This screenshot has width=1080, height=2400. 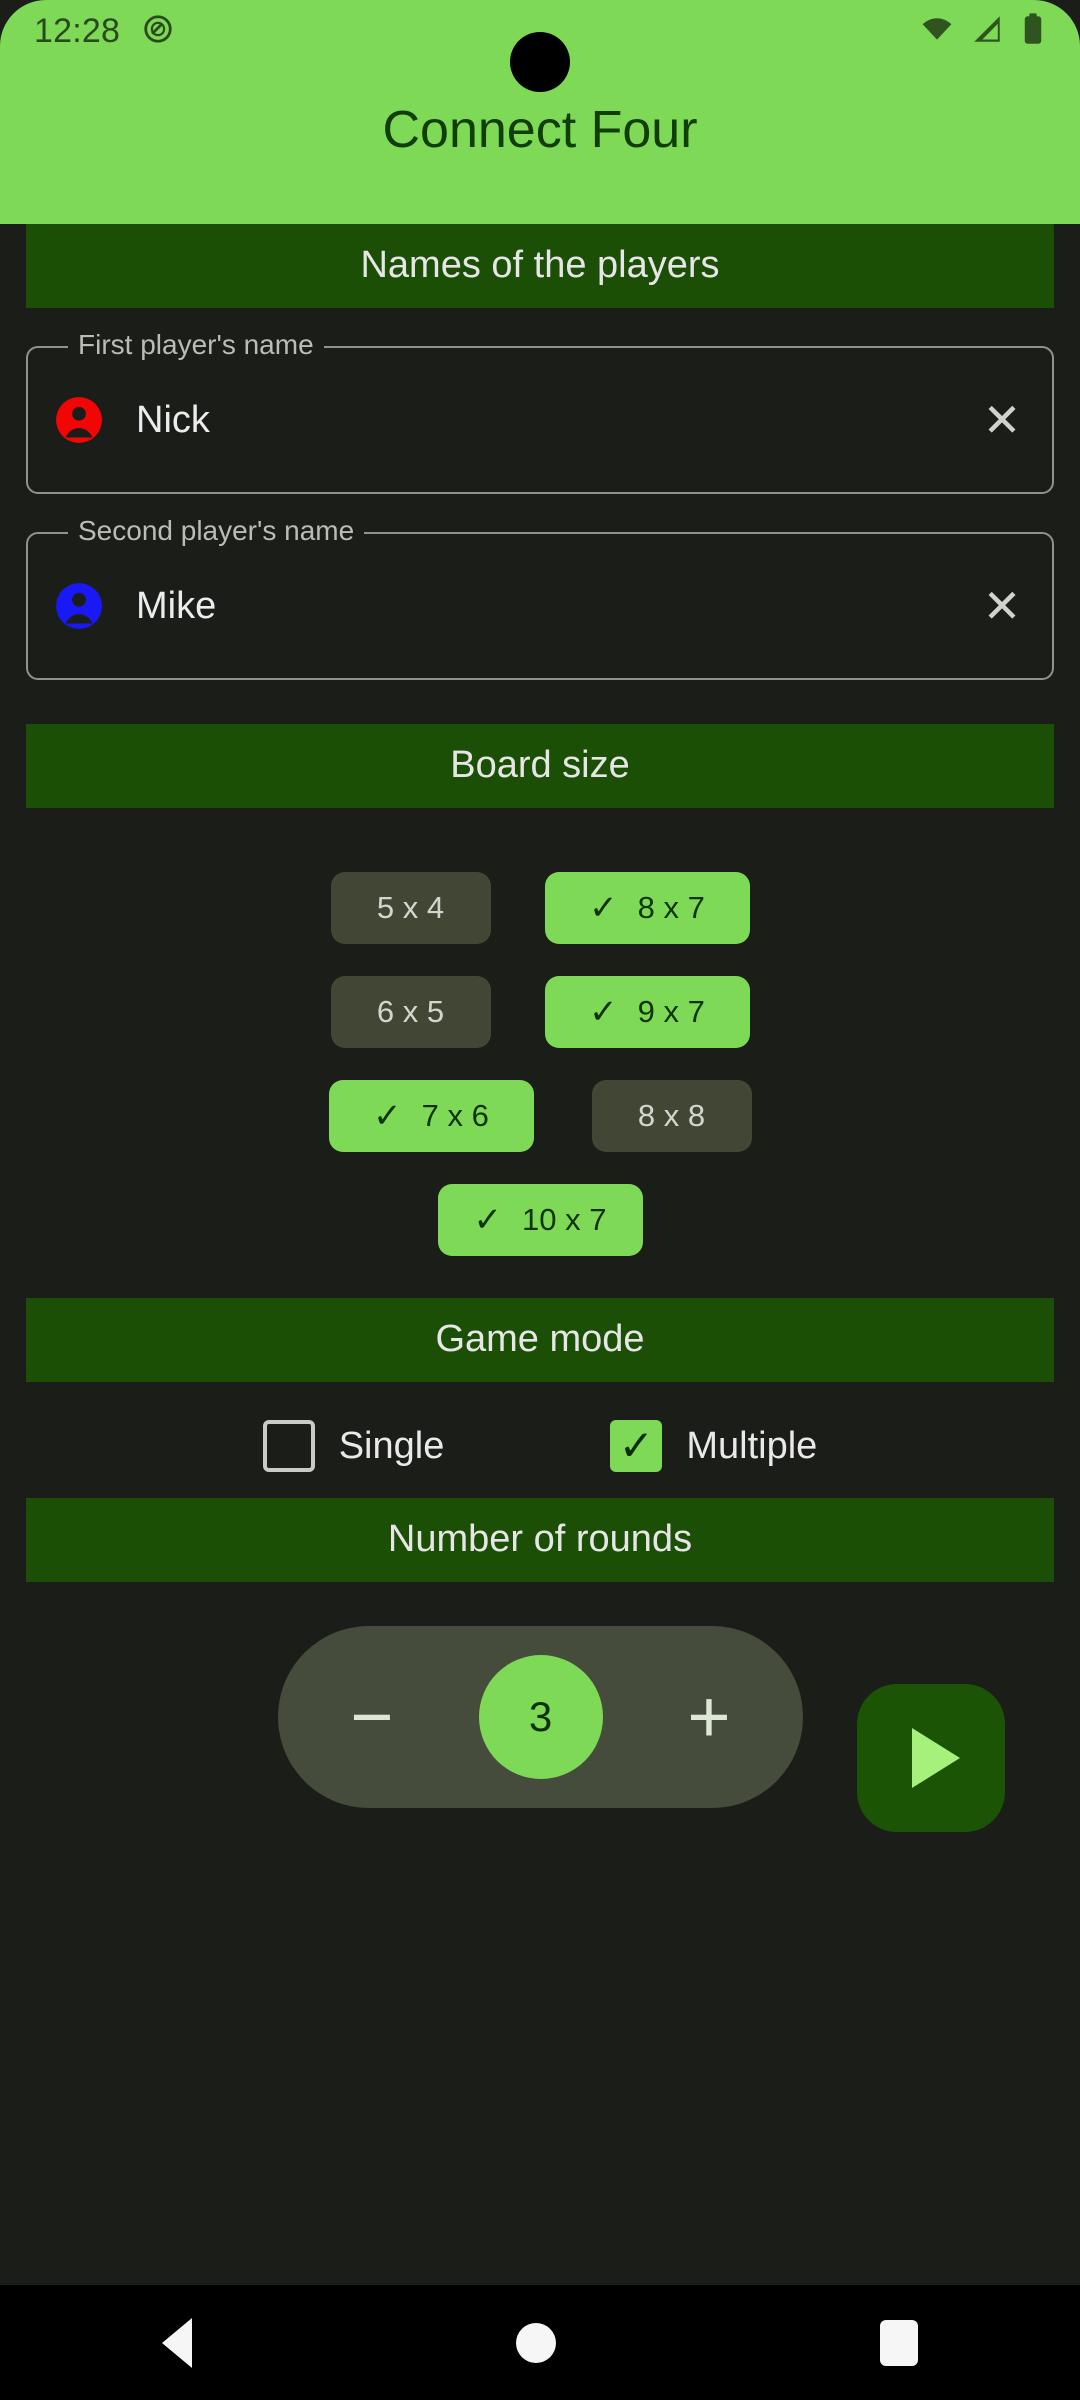 I want to click on single-label: Single, so click(x=391, y=1445).